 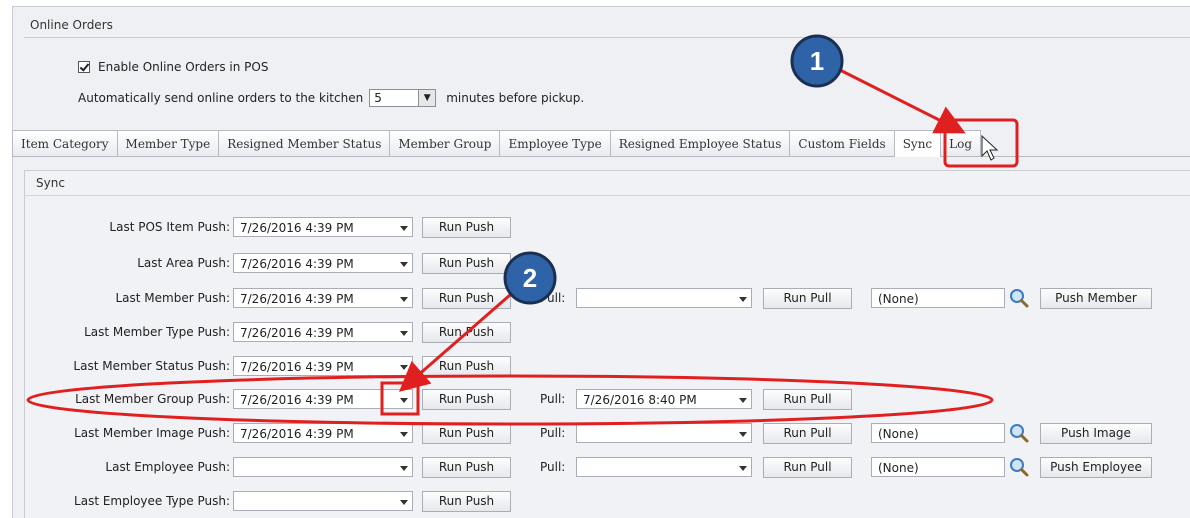 I want to click on push-employee-button: Push Employee, so click(x=1096, y=467).